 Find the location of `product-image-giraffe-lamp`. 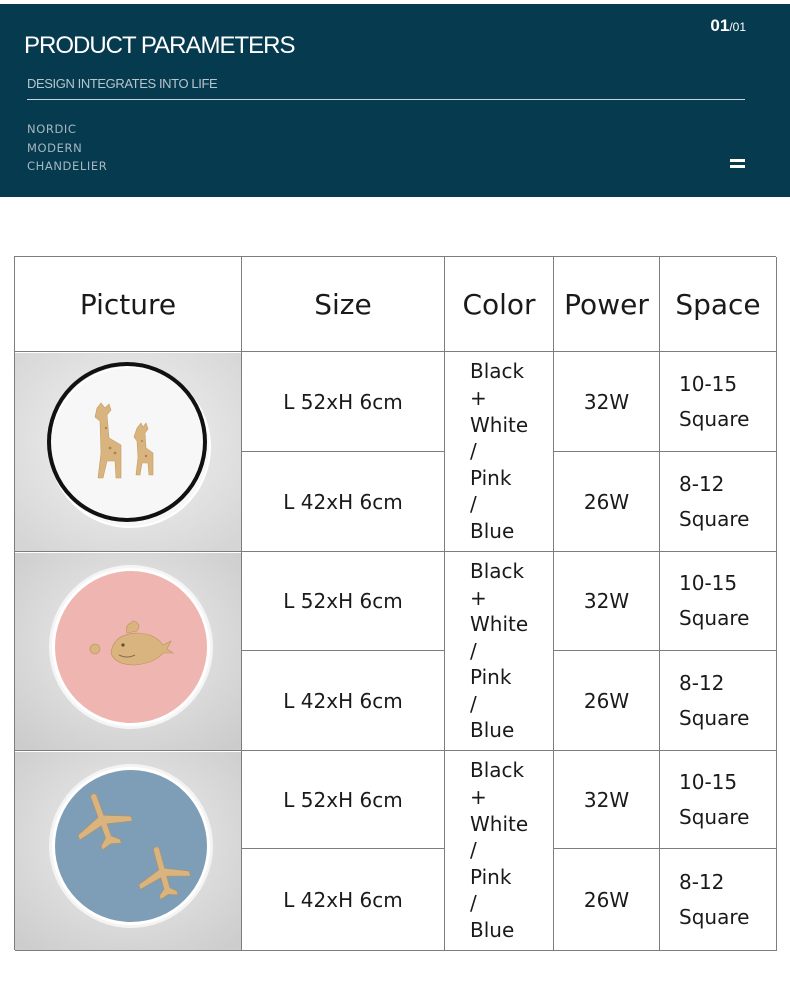

product-image-giraffe-lamp is located at coordinates (128, 452).